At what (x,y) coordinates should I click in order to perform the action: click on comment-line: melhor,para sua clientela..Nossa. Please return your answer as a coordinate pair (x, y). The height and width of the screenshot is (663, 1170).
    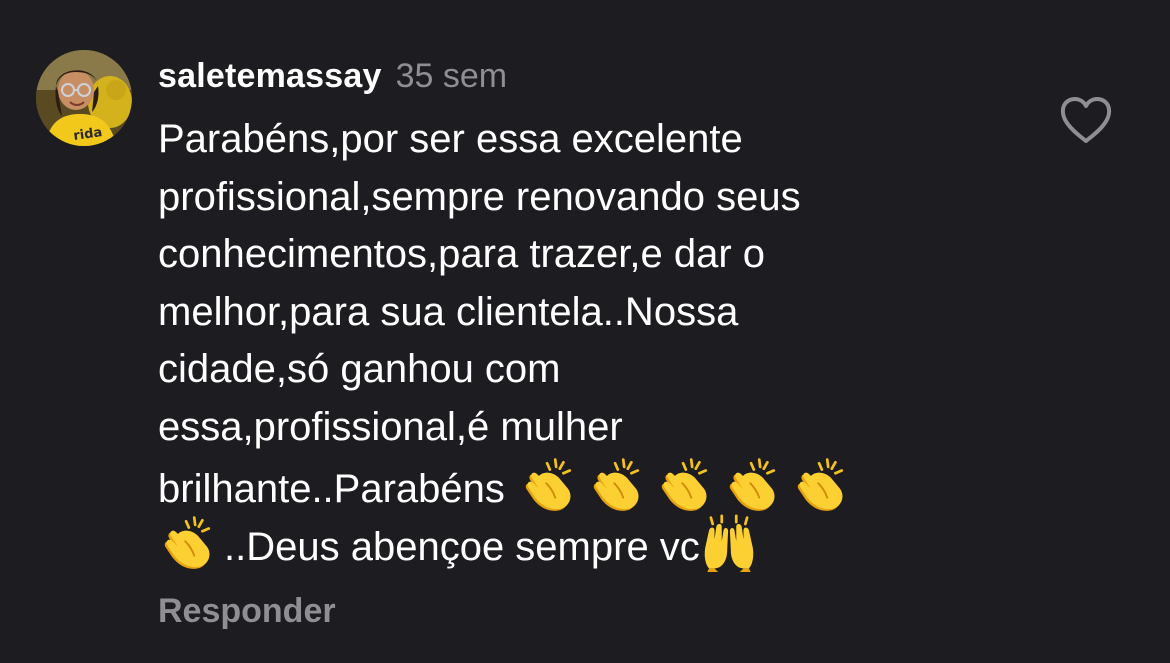
    Looking at the image, I should click on (448, 311).